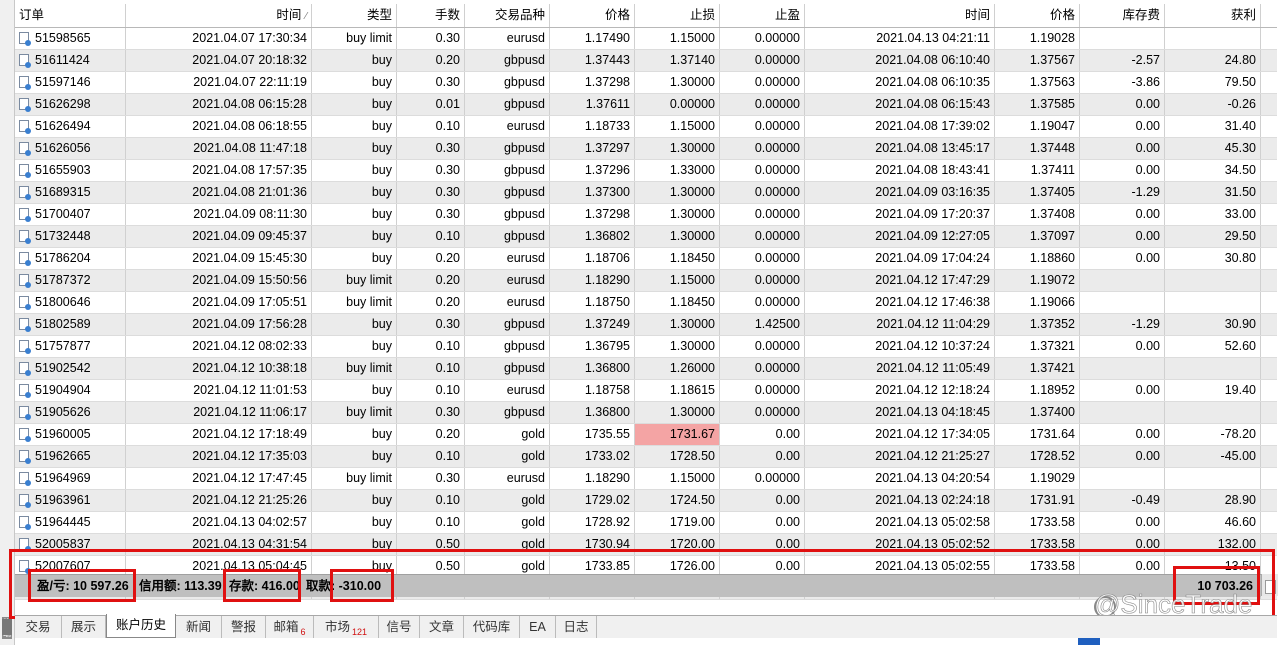 This screenshot has height=645, width=1280. Describe the element at coordinates (777, 148) in the screenshot. I see `cell-text: 0.00000` at that location.